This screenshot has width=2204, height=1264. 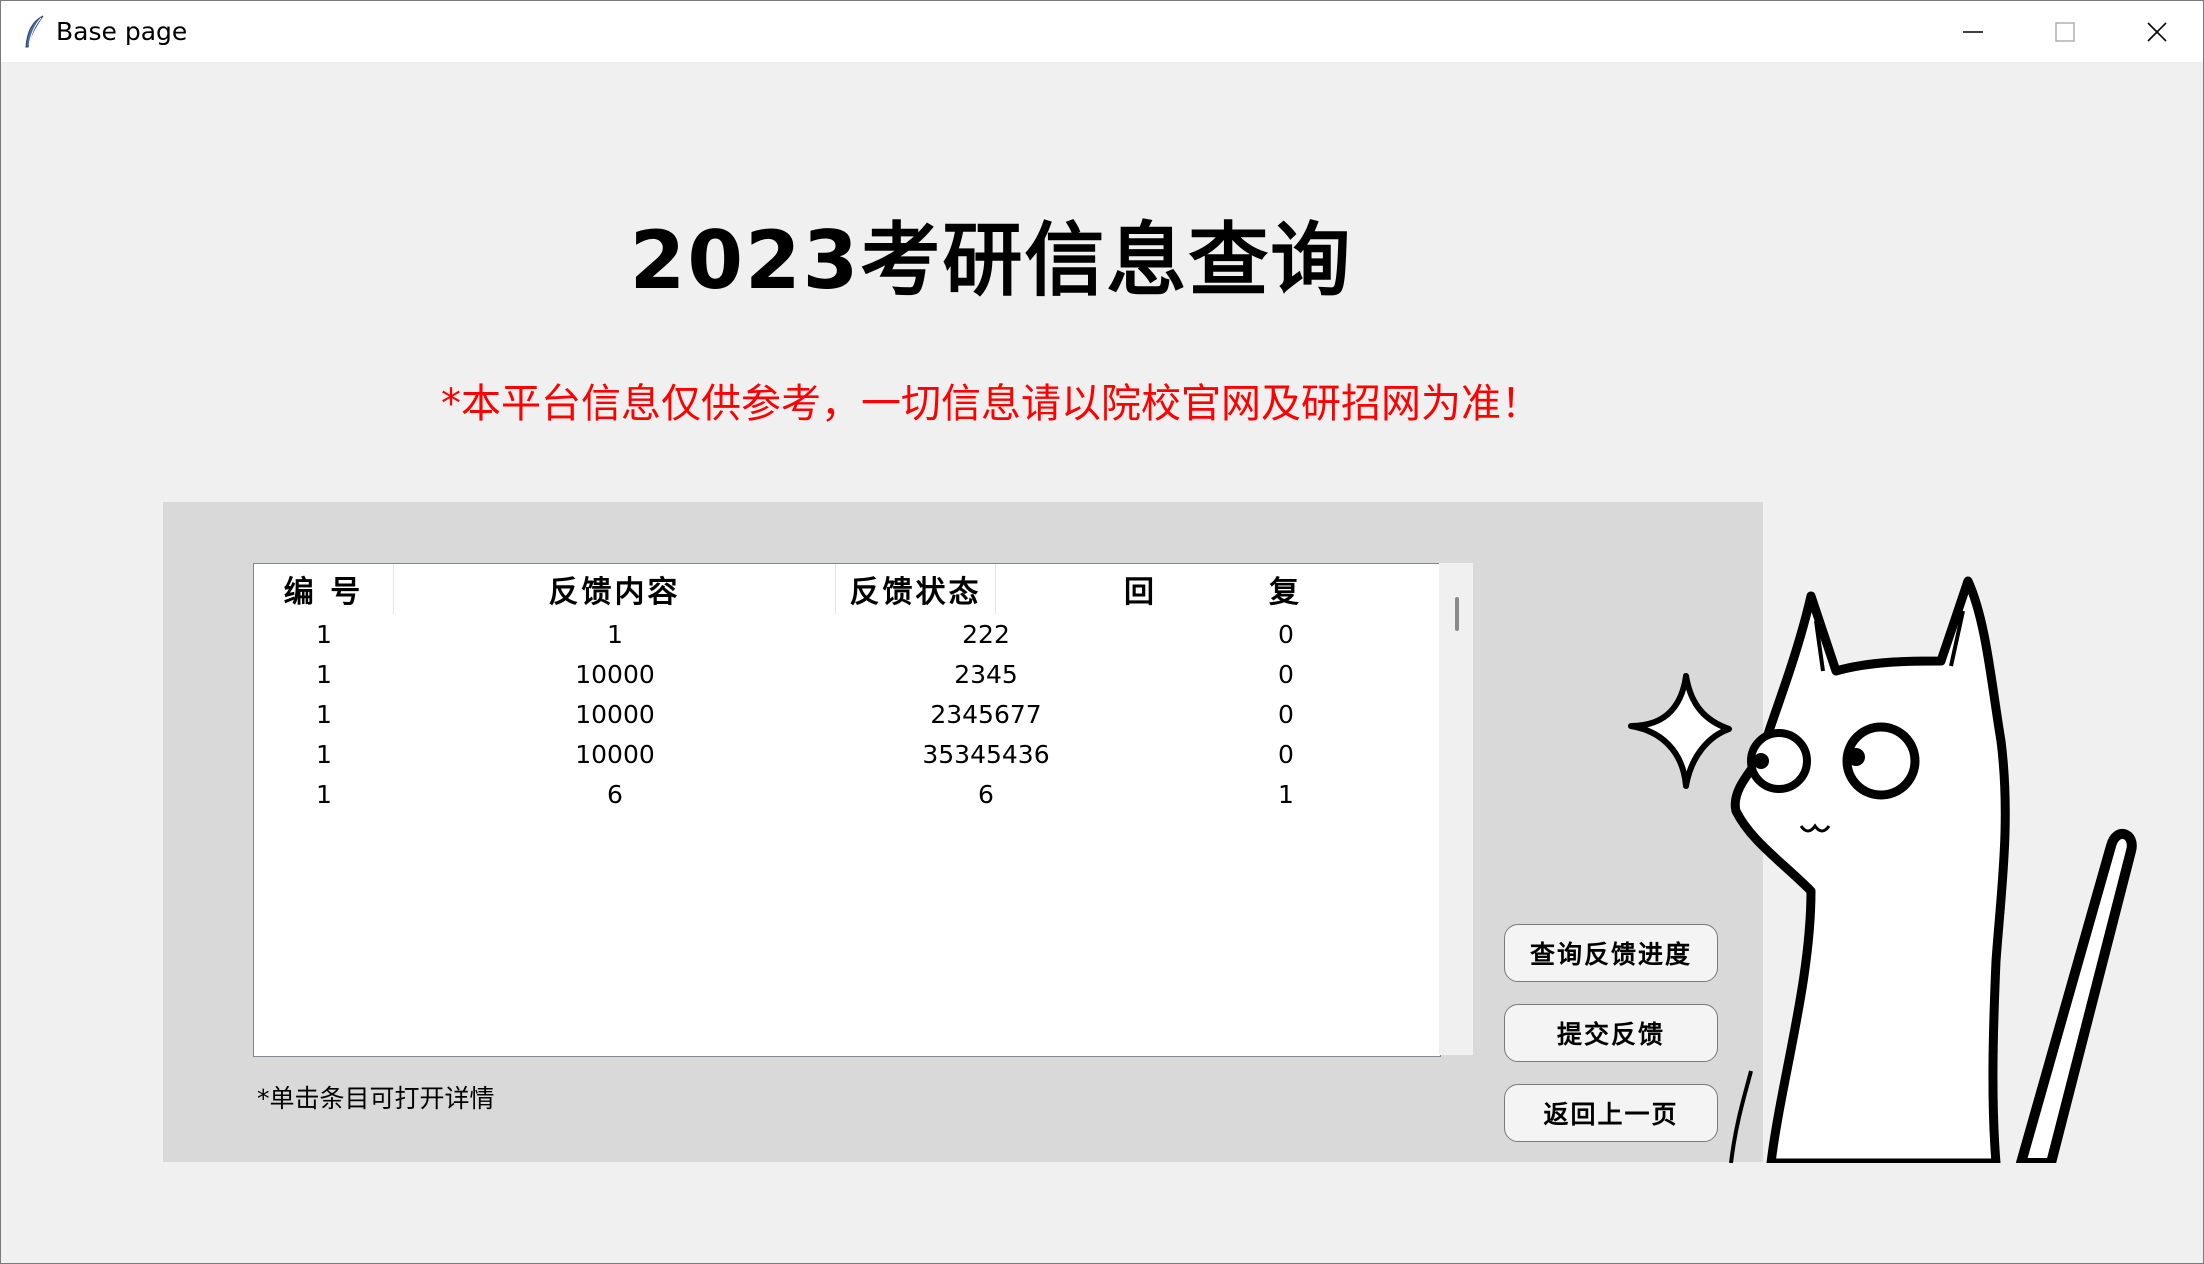 I want to click on column-header-id: 编 号, so click(x=324, y=589).